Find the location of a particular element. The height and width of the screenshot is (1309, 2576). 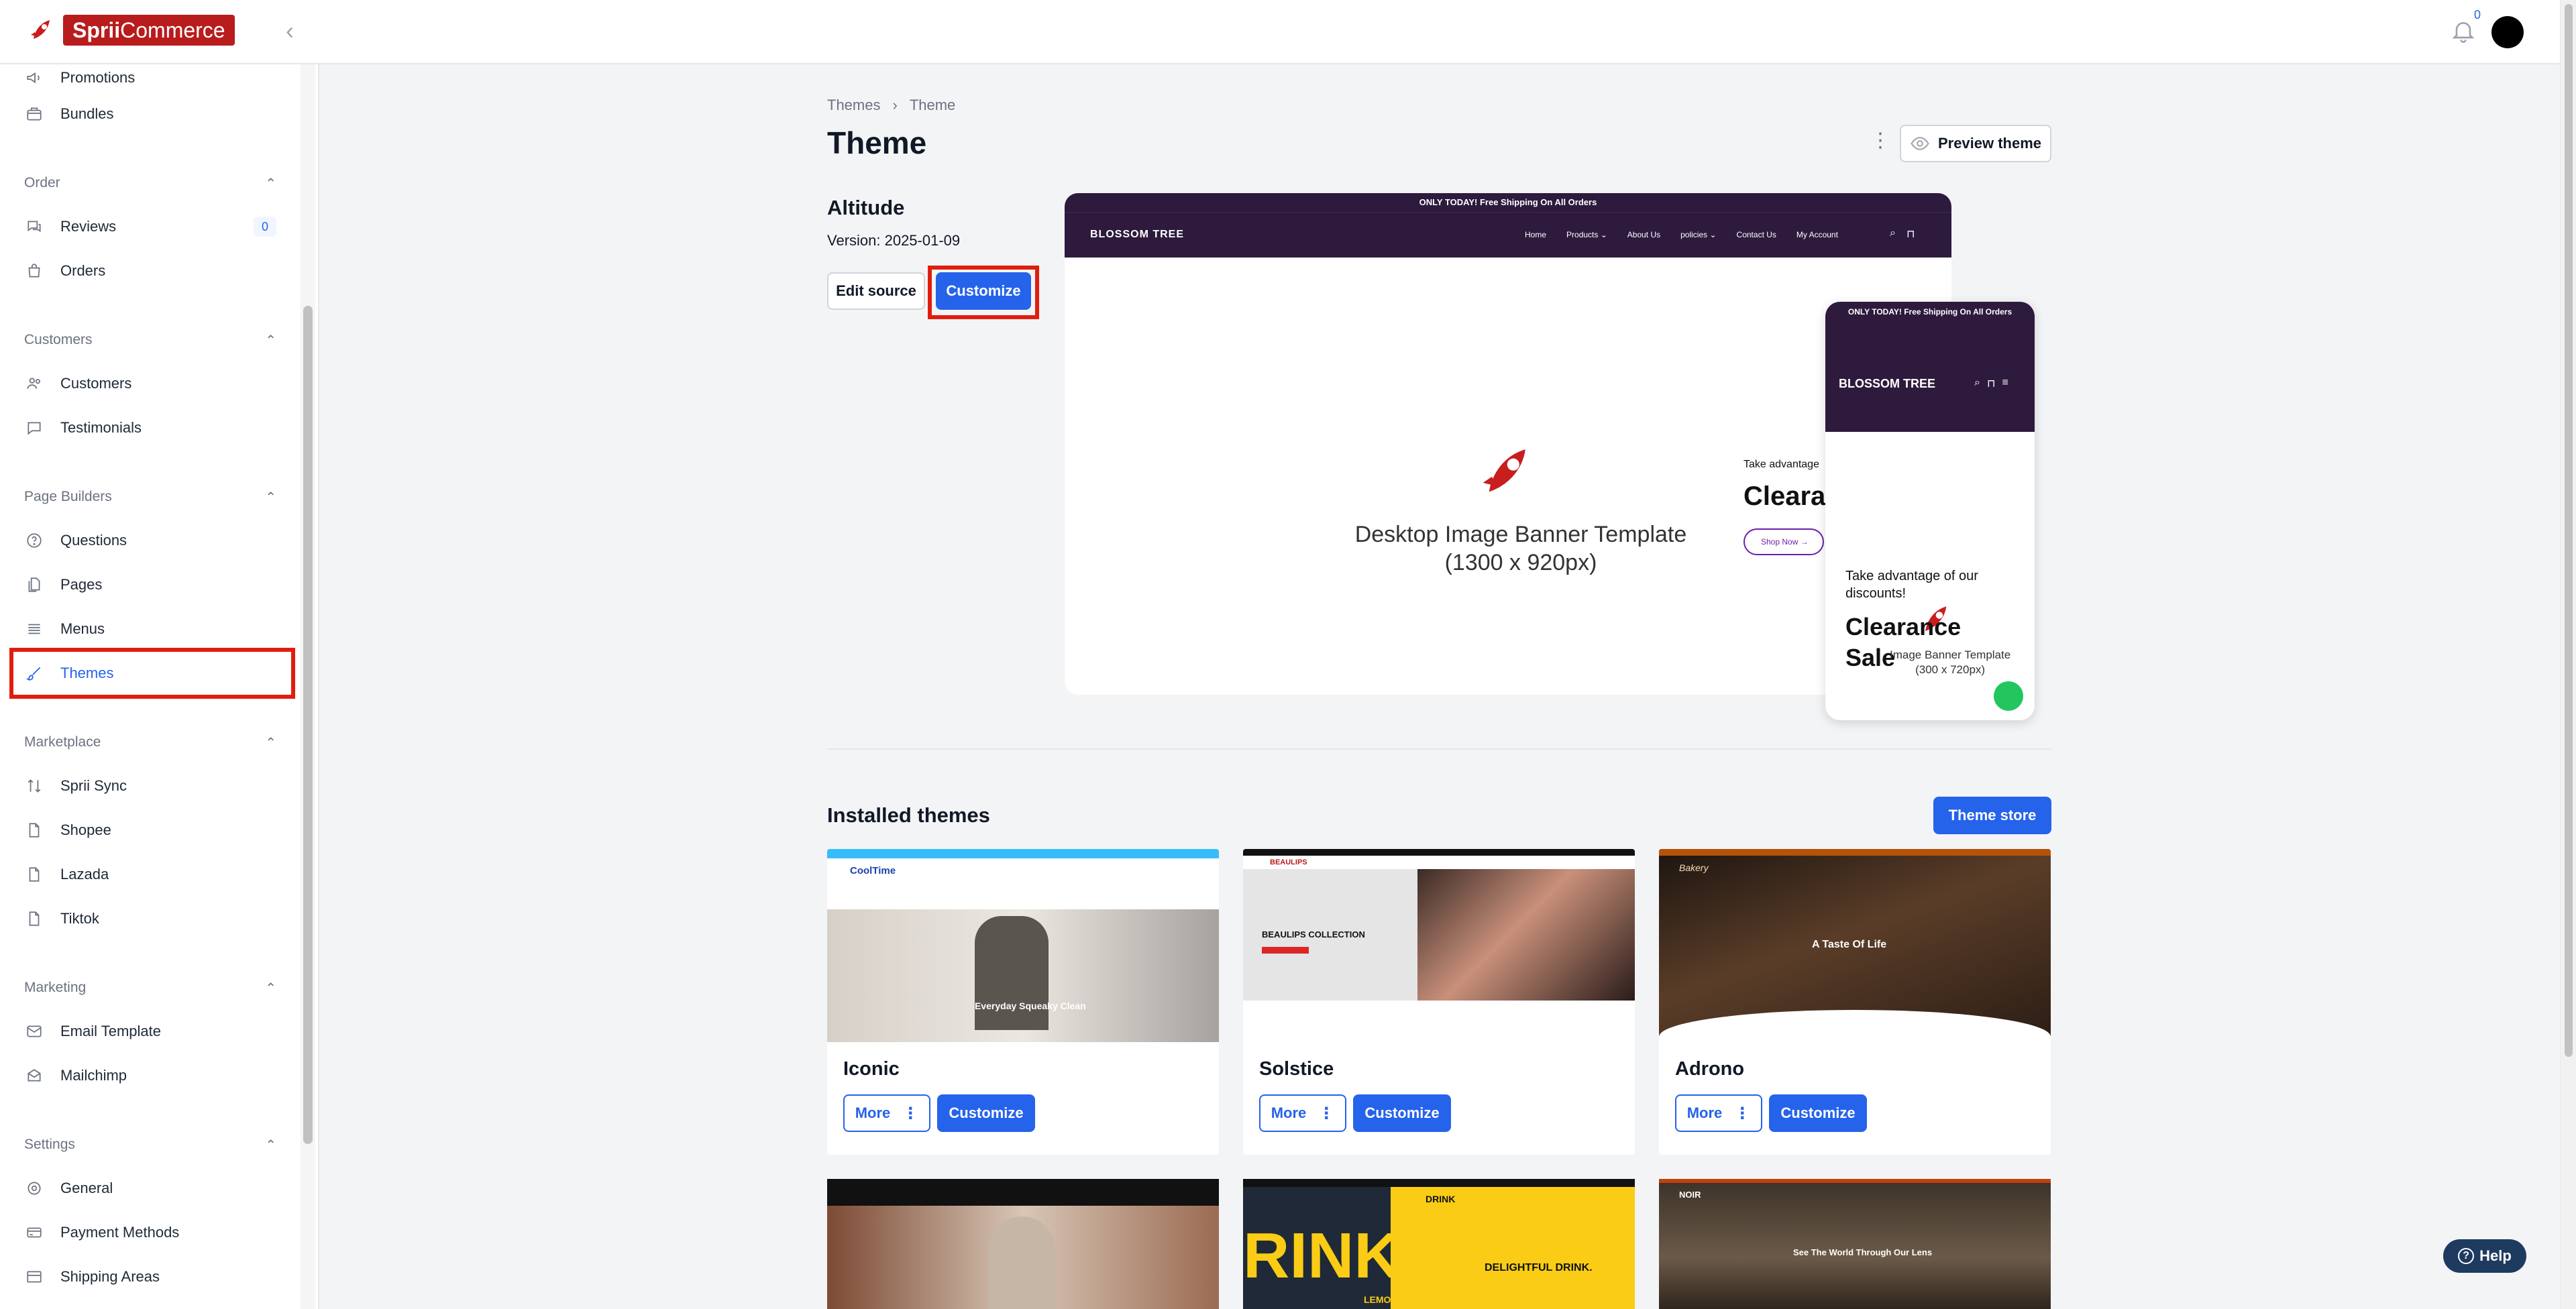

mobile-store-brand: BLOSSOM TREE is located at coordinates (1887, 383).